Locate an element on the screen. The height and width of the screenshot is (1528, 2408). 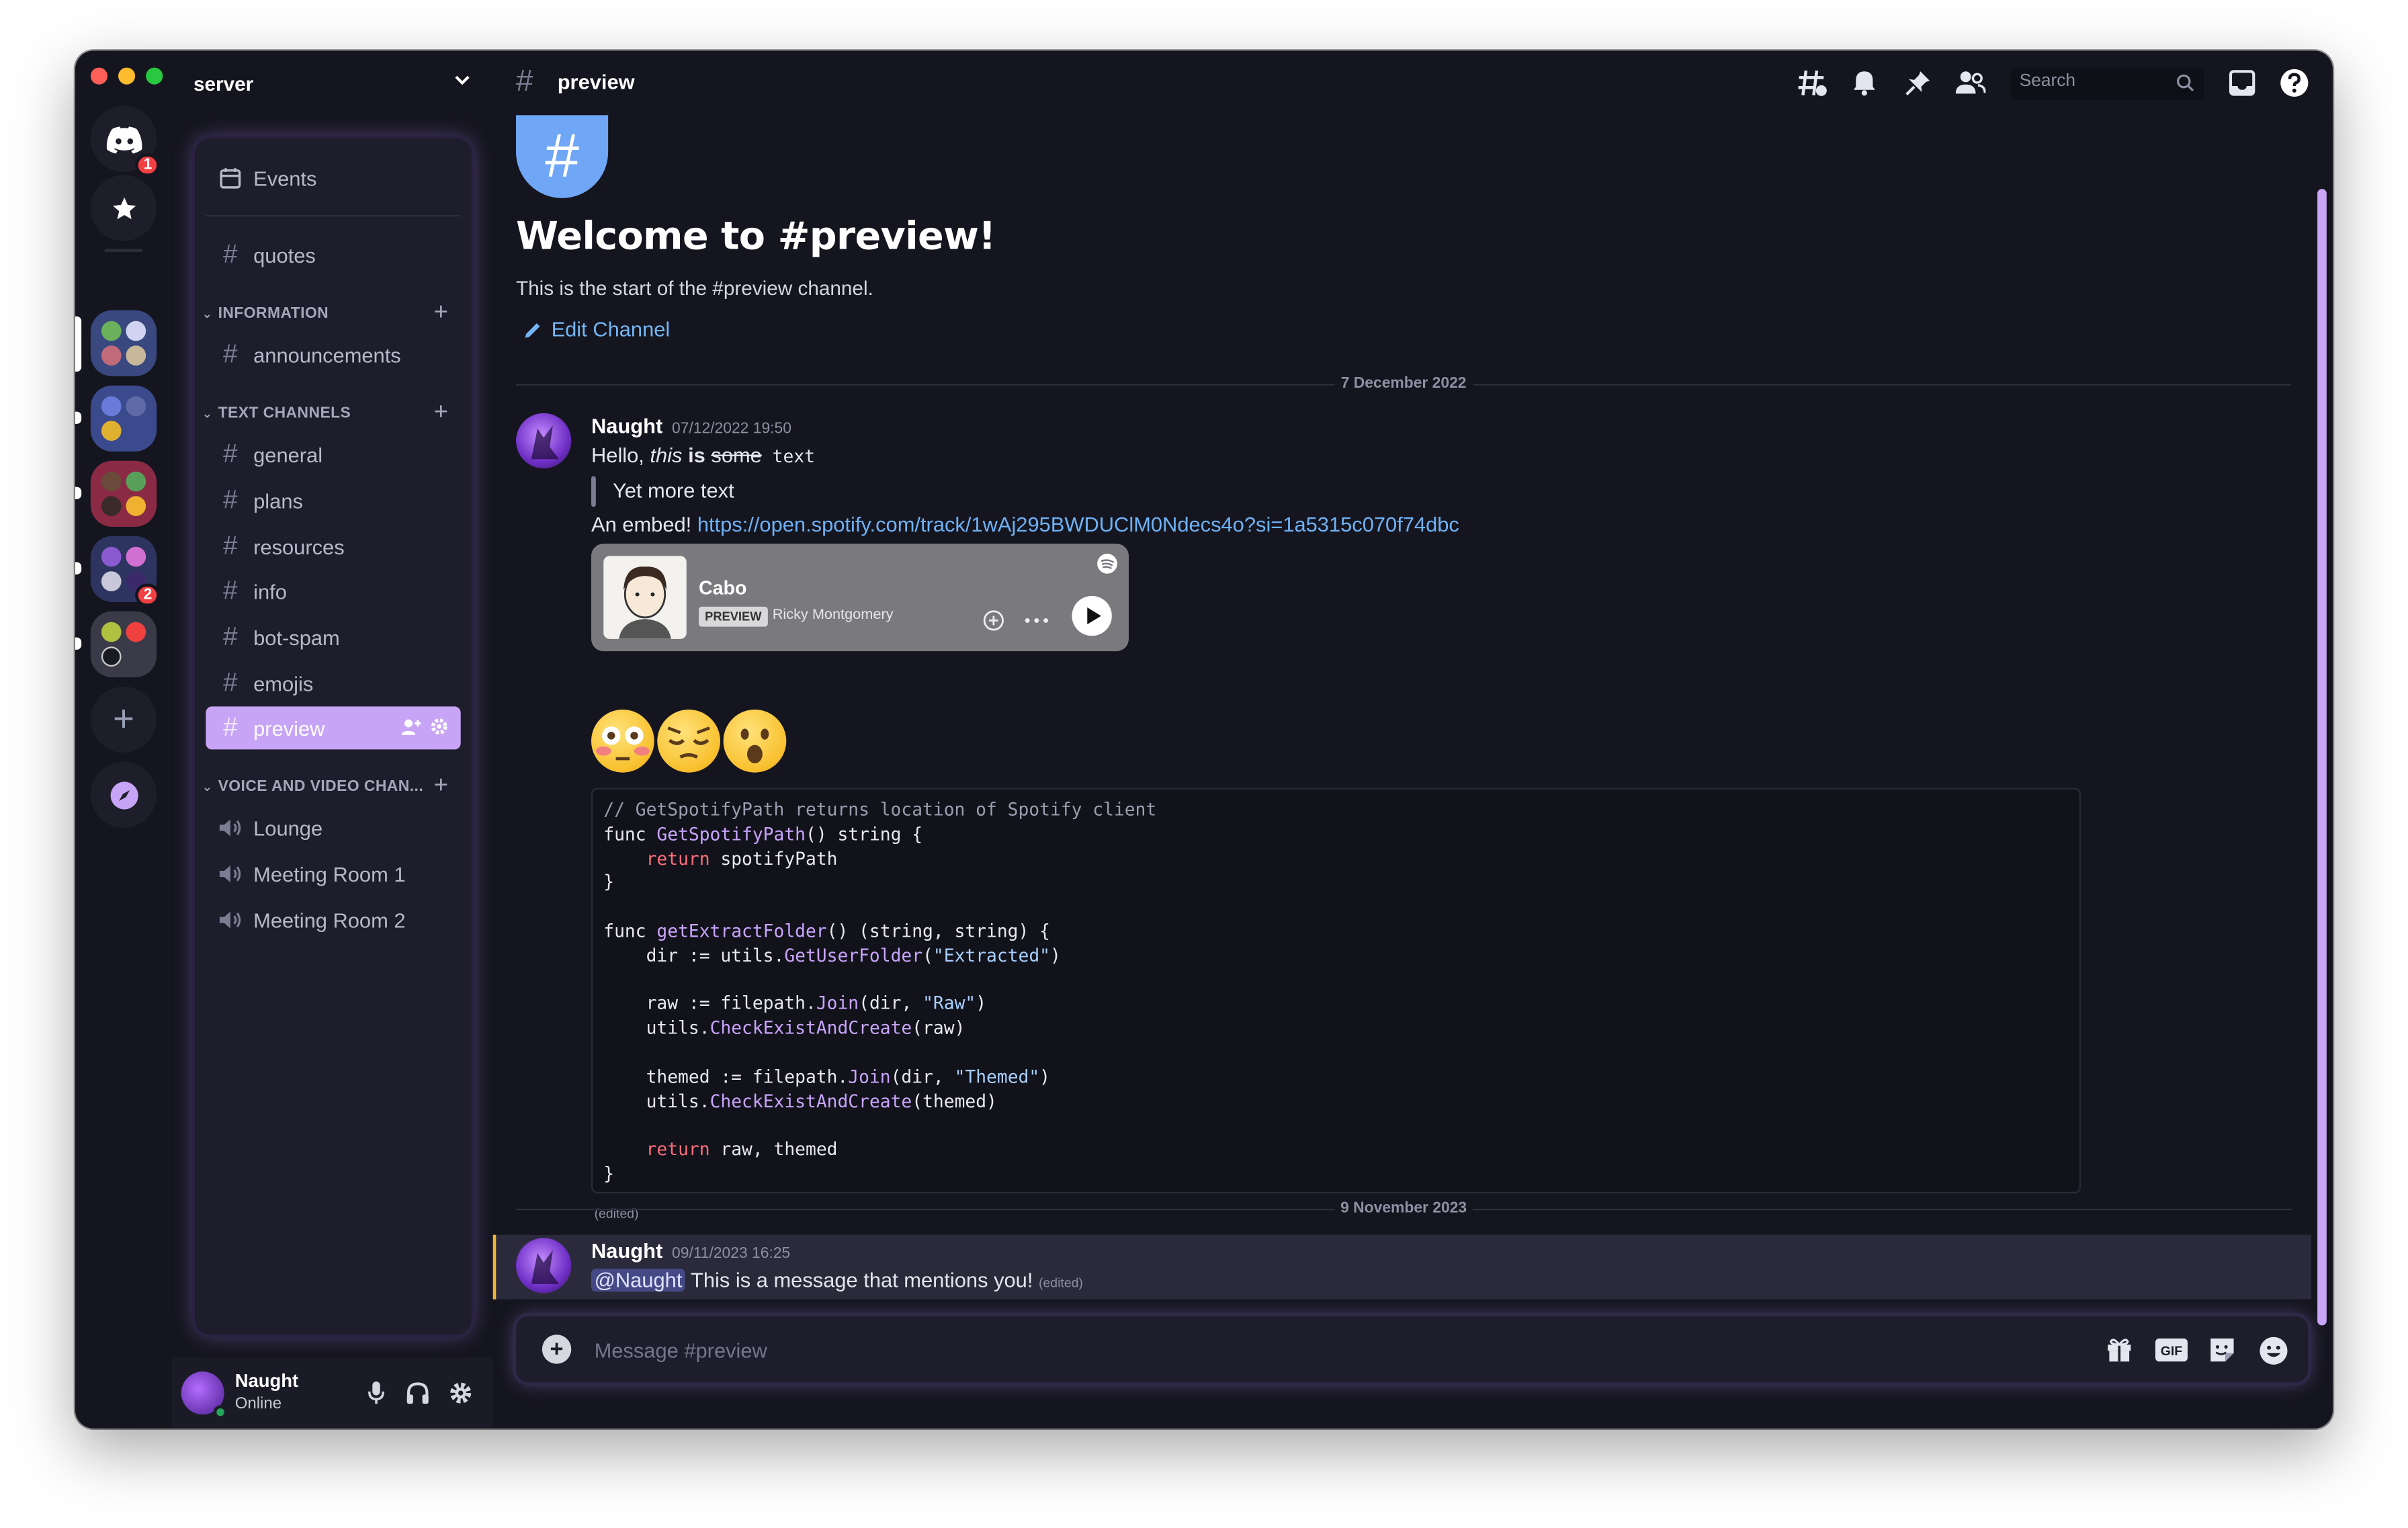
inbox-icon is located at coordinates (2242, 83).